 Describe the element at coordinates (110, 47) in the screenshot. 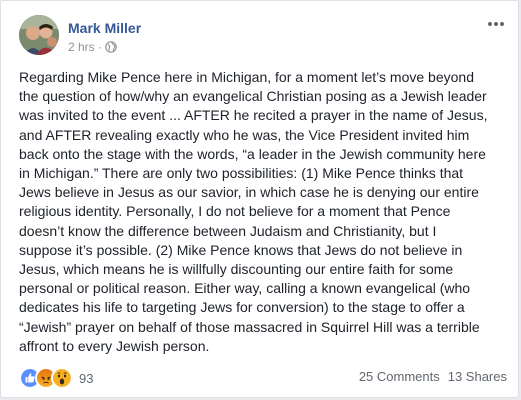

I see `globe-icon` at that location.